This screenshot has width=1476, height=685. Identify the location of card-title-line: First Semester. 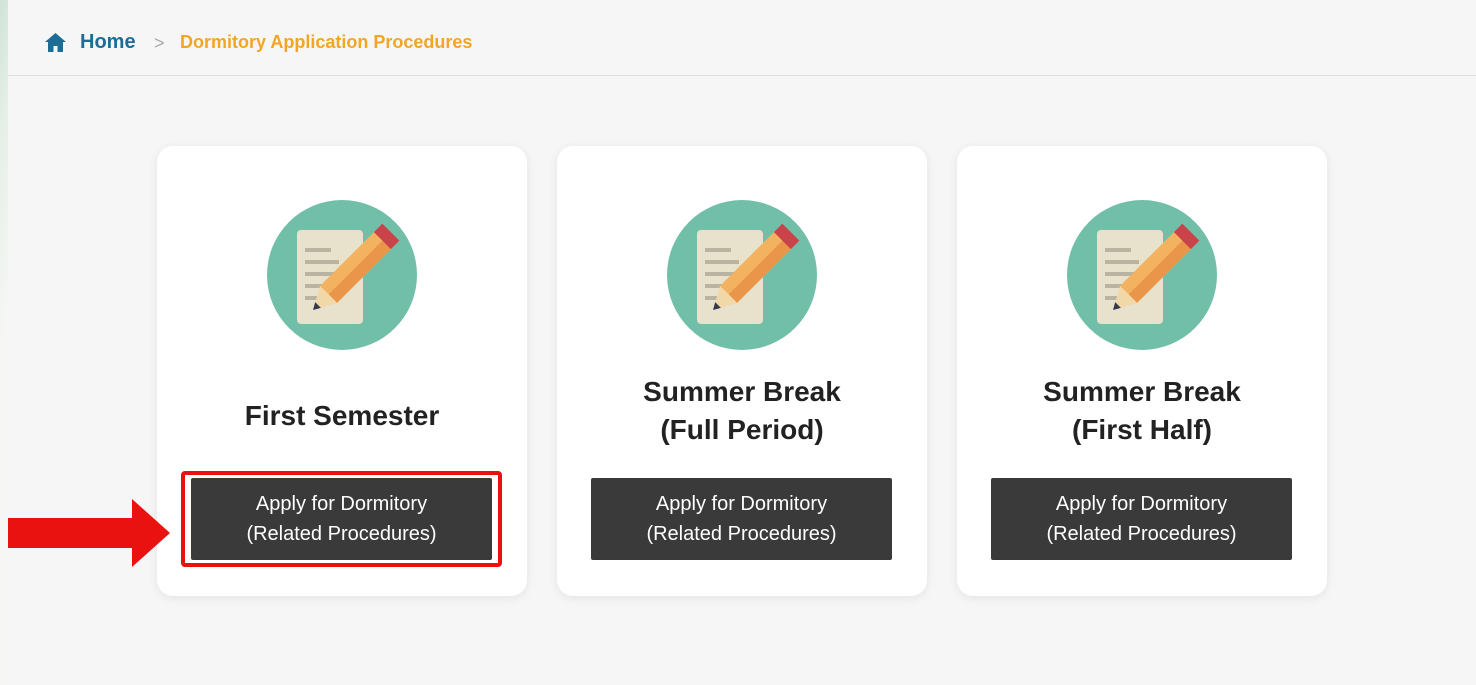
(342, 415).